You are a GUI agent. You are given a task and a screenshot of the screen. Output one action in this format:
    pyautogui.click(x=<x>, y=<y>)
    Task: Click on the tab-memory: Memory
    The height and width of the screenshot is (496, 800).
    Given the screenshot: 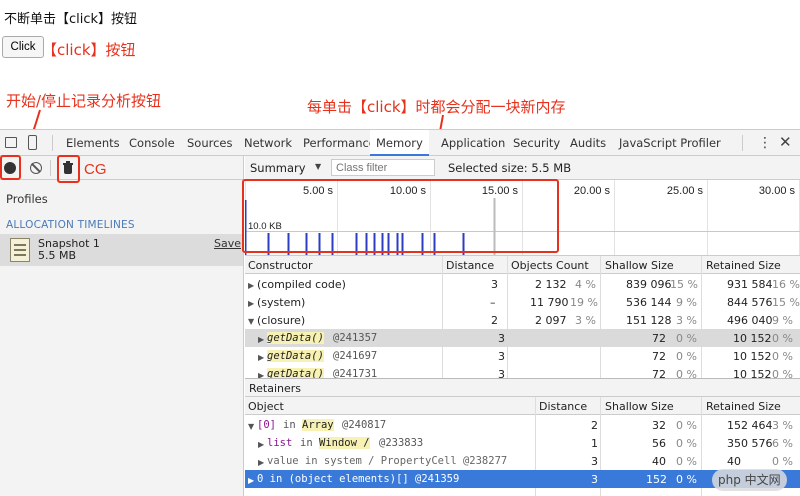 What is the action you would take?
    pyautogui.click(x=399, y=143)
    